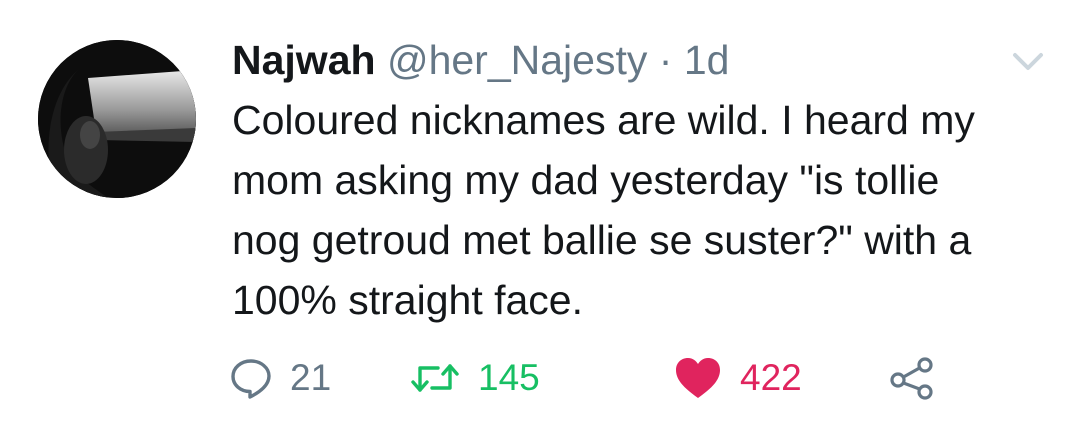 The image size is (1080, 433). What do you see at coordinates (698, 378) in the screenshot?
I see `heart-icon` at bounding box center [698, 378].